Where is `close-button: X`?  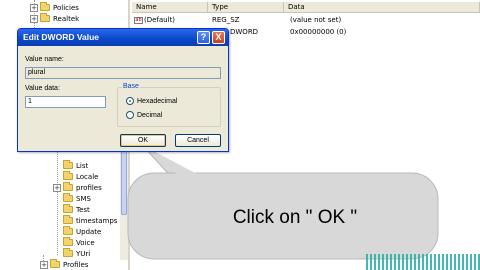 close-button: X is located at coordinates (218, 37).